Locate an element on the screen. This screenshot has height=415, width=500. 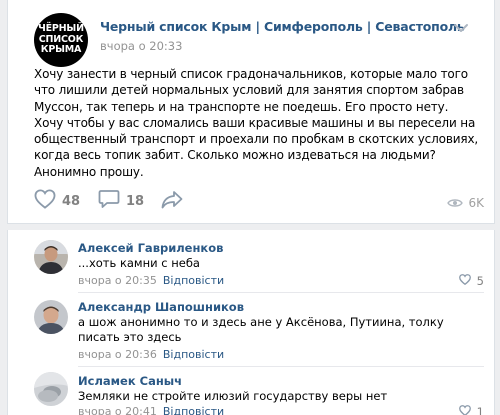
comment-like-button: 5 is located at coordinates (471, 281).